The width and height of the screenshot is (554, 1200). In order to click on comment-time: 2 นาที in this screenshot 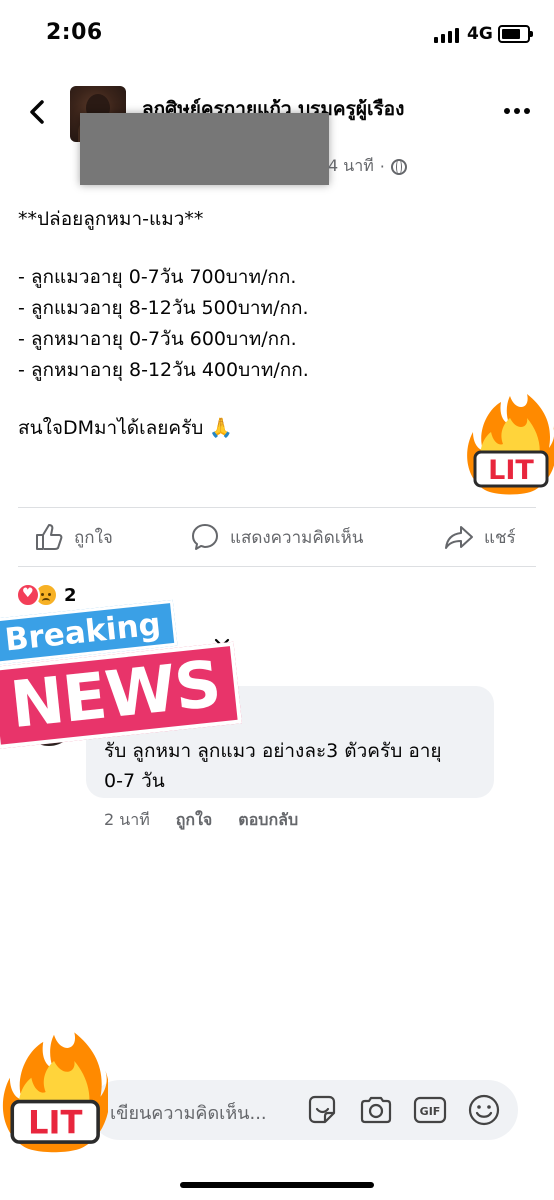, I will do `click(127, 819)`.